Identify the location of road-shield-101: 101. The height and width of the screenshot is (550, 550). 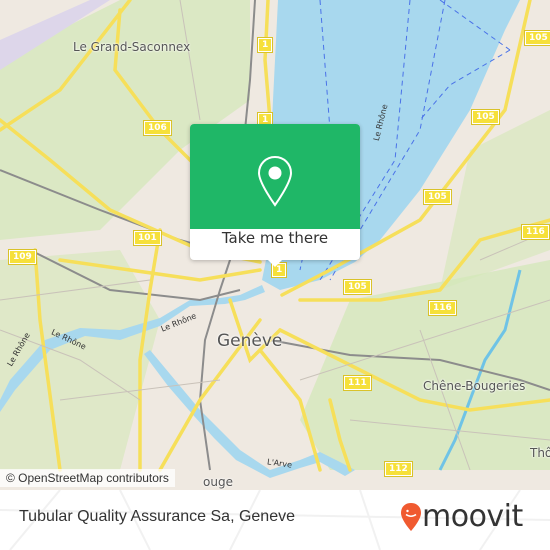
(147, 238).